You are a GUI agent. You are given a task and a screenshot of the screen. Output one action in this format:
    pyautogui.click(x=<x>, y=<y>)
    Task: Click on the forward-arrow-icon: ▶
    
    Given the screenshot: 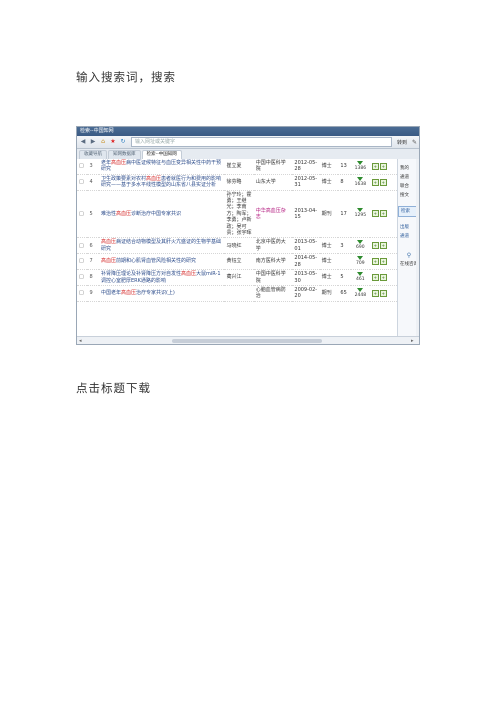 What is the action you would take?
    pyautogui.click(x=93, y=142)
    